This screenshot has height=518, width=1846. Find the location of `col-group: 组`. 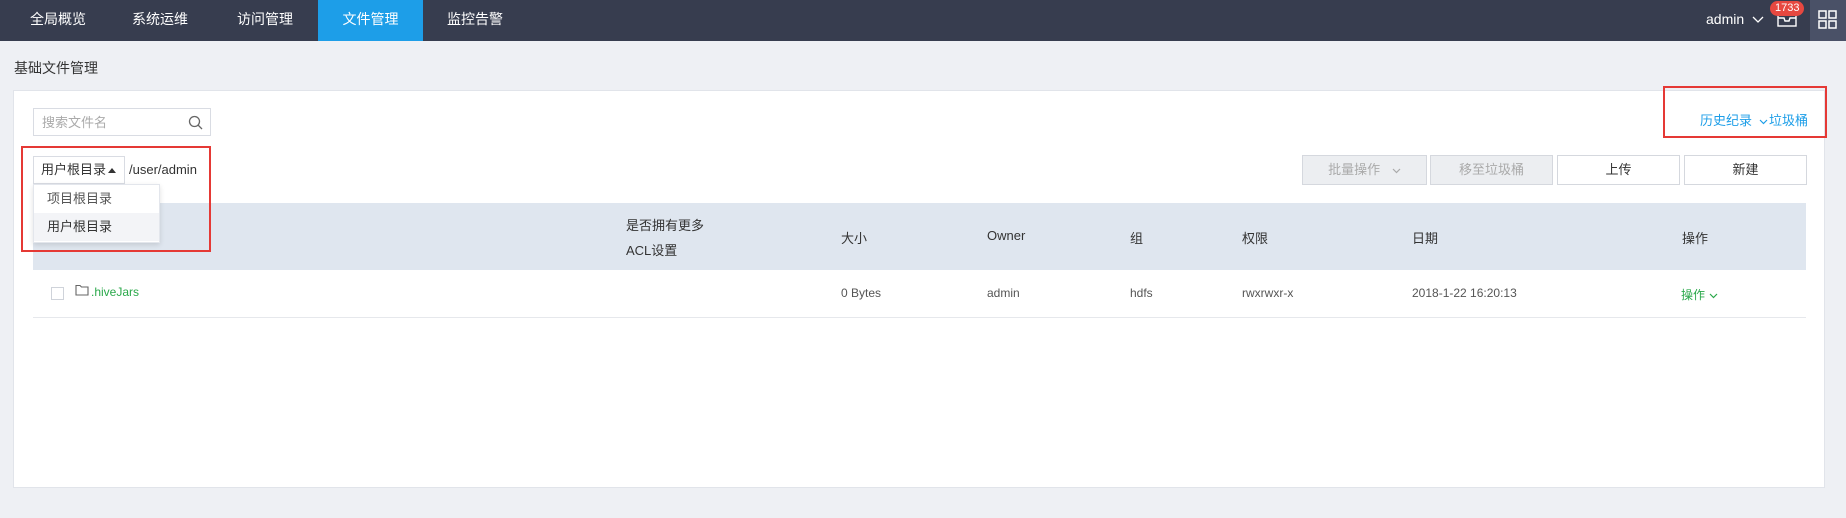

col-group: 组 is located at coordinates (1137, 238).